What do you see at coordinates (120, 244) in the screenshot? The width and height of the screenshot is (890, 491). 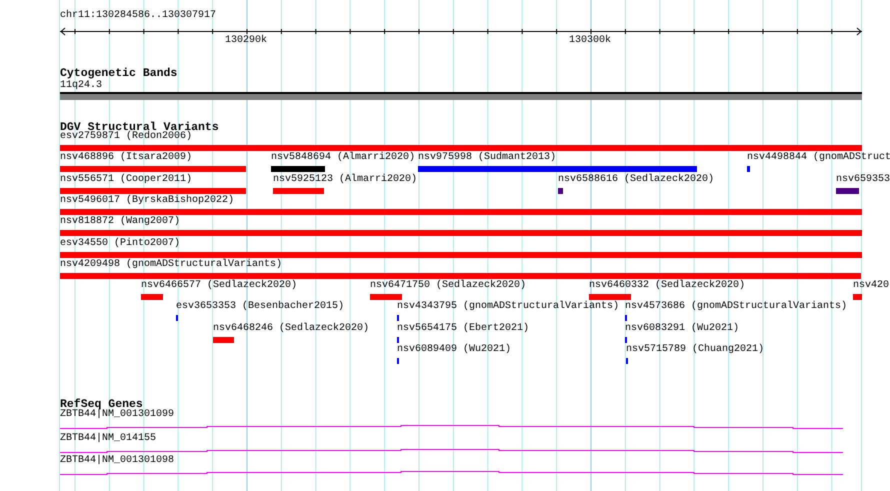 I see `variant-label: esv34550 (Pinto2007)` at bounding box center [120, 244].